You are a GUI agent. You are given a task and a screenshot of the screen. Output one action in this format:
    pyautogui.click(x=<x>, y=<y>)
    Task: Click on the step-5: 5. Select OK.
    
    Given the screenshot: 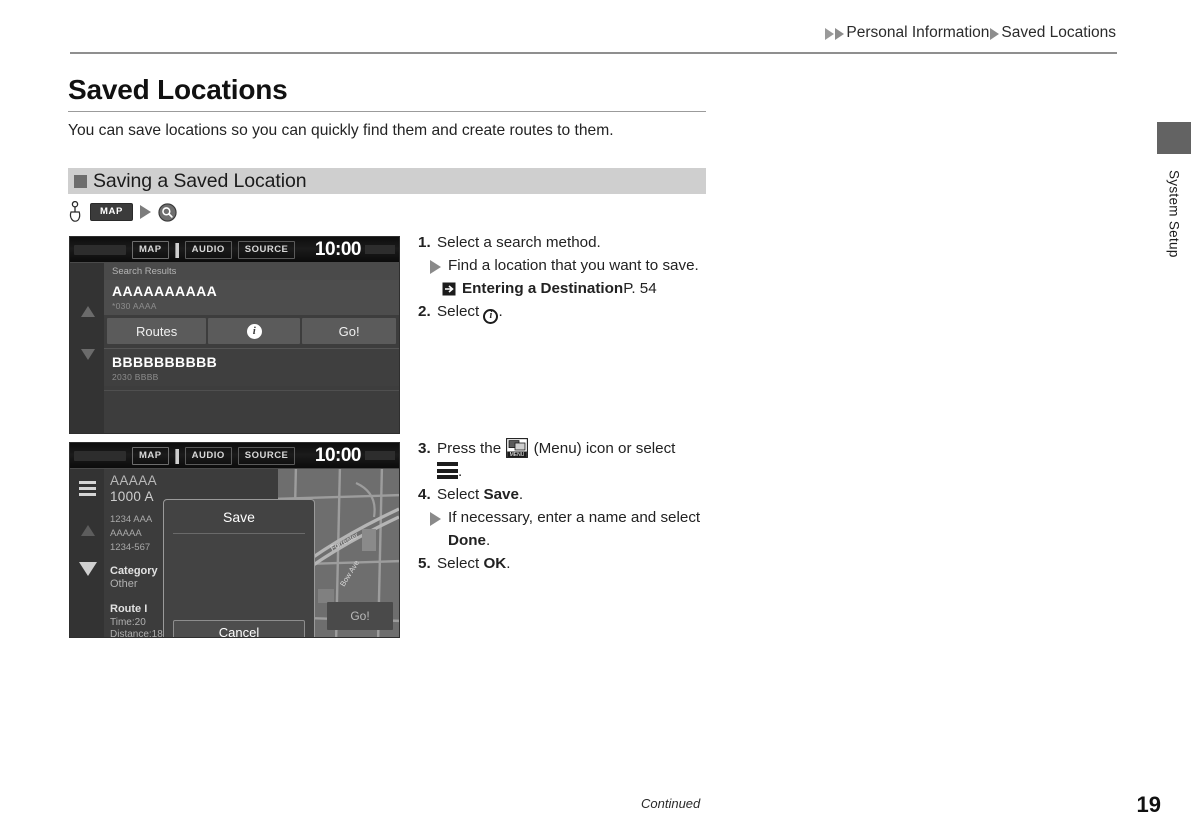 What is the action you would take?
    pyautogui.click(x=568, y=563)
    